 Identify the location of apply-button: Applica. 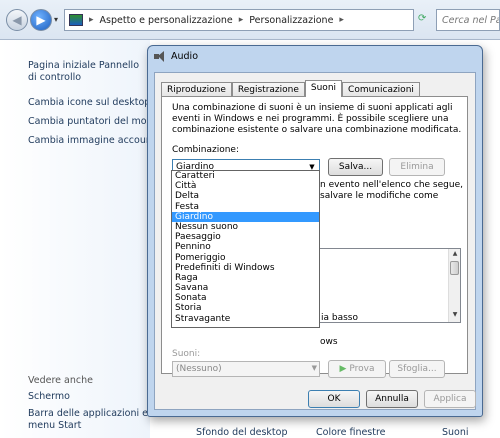
(450, 399).